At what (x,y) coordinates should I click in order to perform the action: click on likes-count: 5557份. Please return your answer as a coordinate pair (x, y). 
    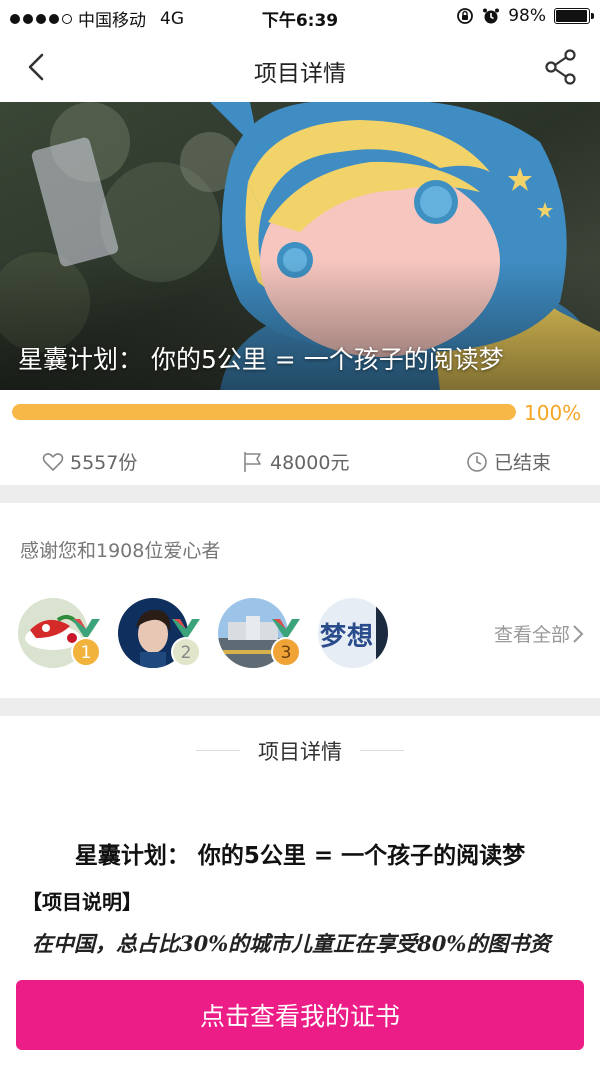
    Looking at the image, I should click on (104, 463).